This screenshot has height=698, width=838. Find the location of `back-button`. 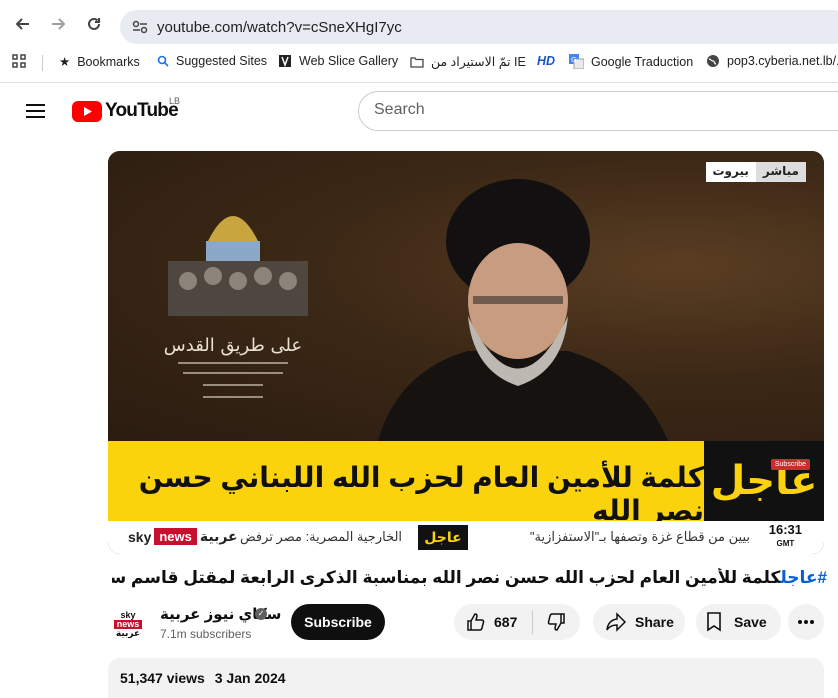

back-button is located at coordinates (23, 24).